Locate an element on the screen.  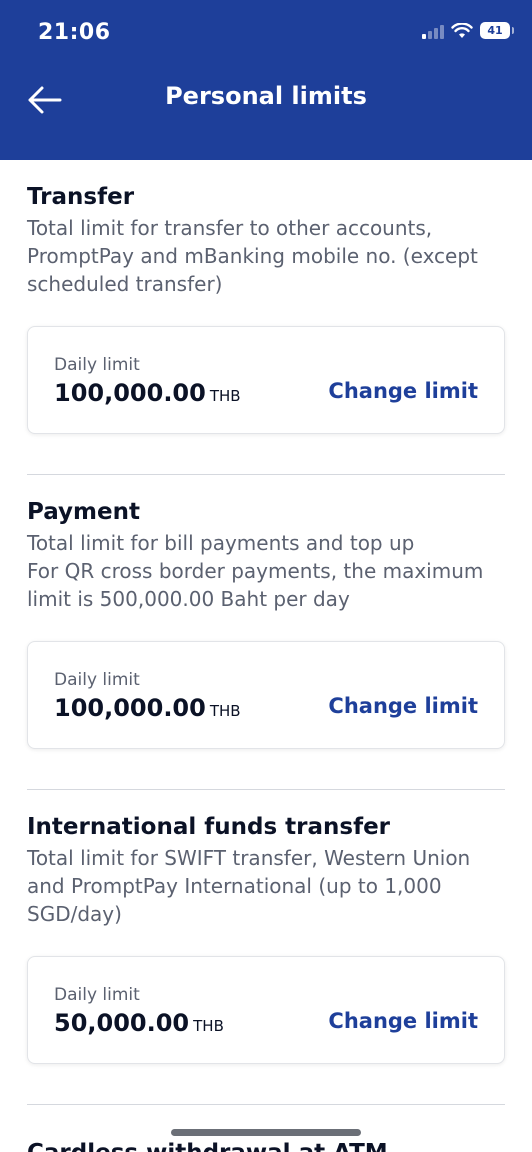
app-header: 21:06 41 Personal limits is located at coordinates (266, 80).